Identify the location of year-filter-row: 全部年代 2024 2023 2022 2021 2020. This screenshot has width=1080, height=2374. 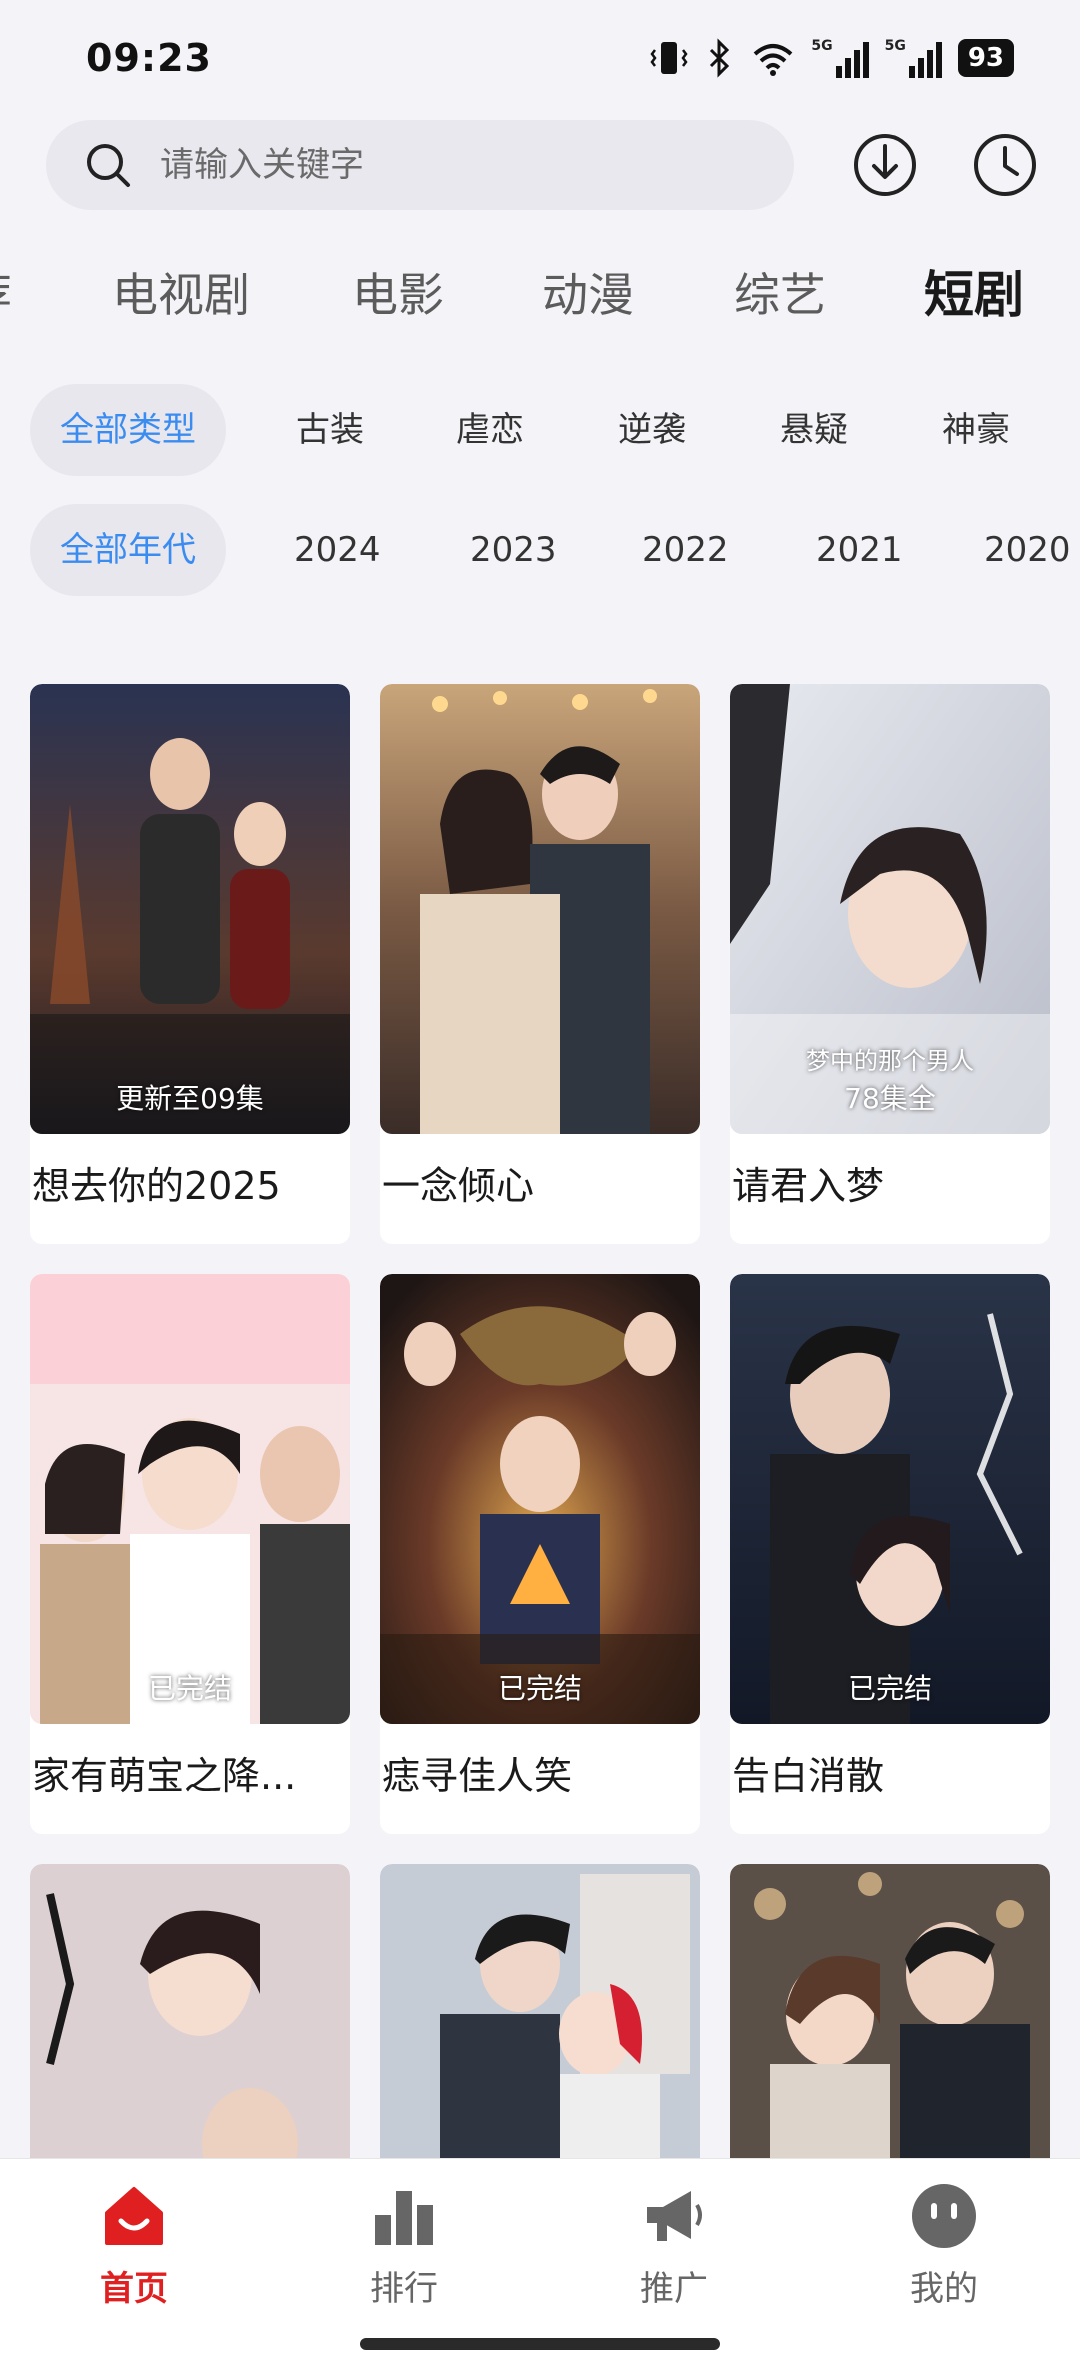
(540, 550).